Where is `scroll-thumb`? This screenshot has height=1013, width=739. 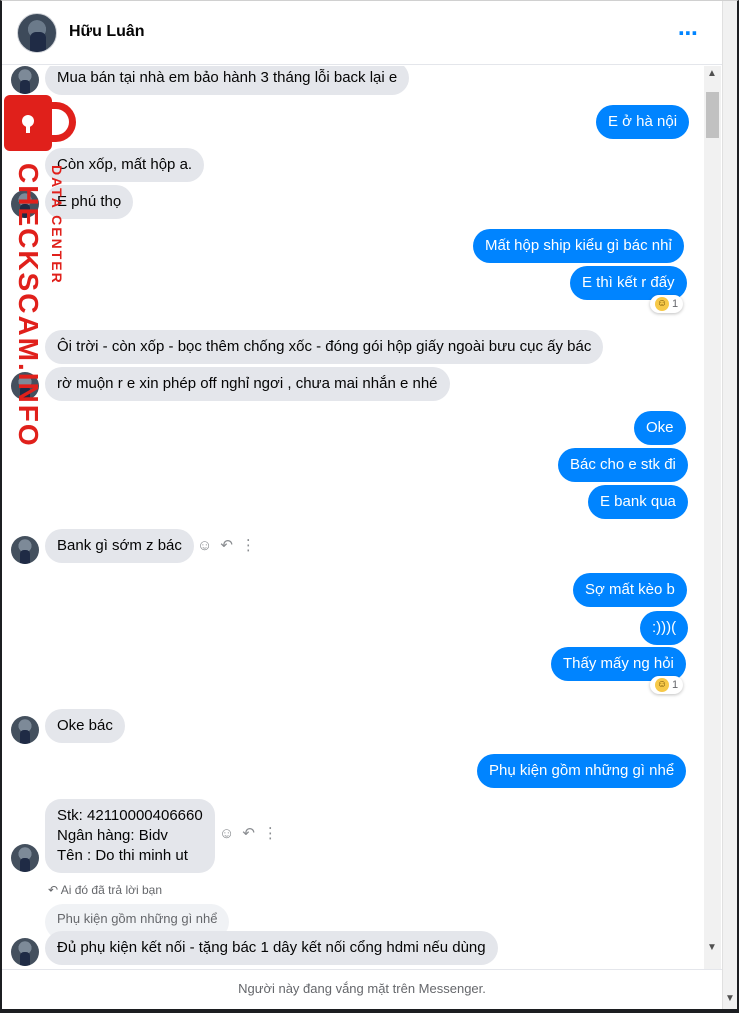 scroll-thumb is located at coordinates (712, 115).